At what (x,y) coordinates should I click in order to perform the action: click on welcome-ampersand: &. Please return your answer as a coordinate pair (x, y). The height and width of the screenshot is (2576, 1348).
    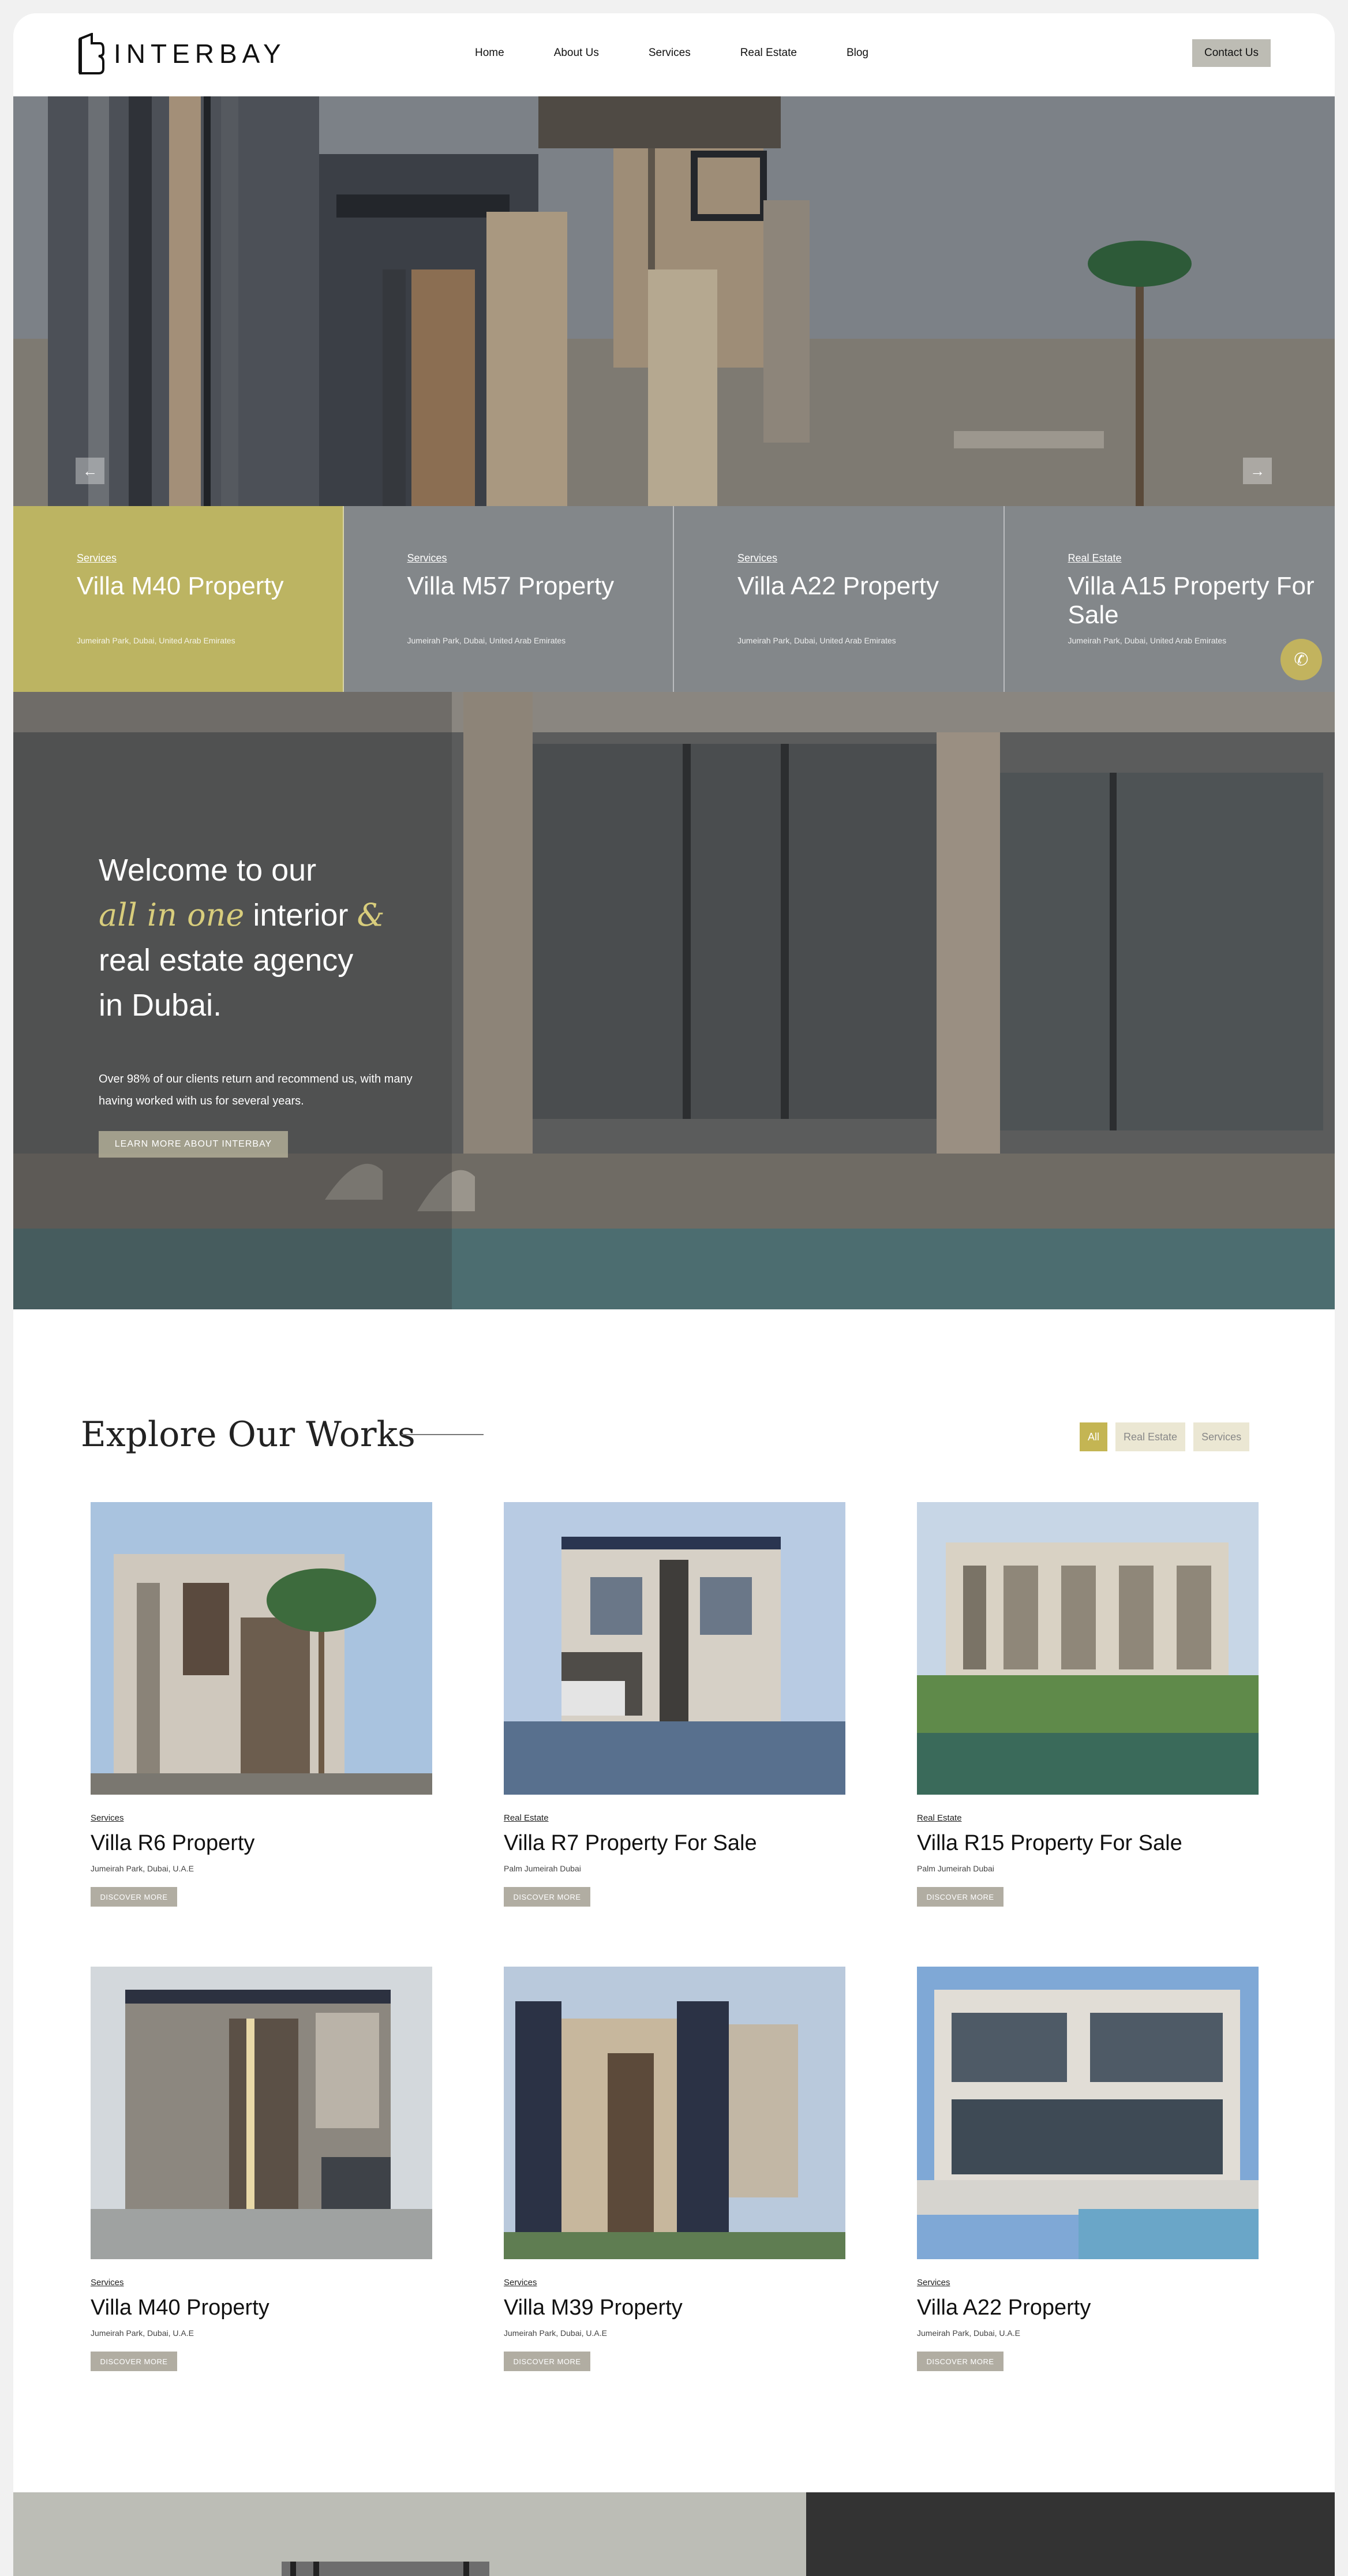
    Looking at the image, I should click on (371, 915).